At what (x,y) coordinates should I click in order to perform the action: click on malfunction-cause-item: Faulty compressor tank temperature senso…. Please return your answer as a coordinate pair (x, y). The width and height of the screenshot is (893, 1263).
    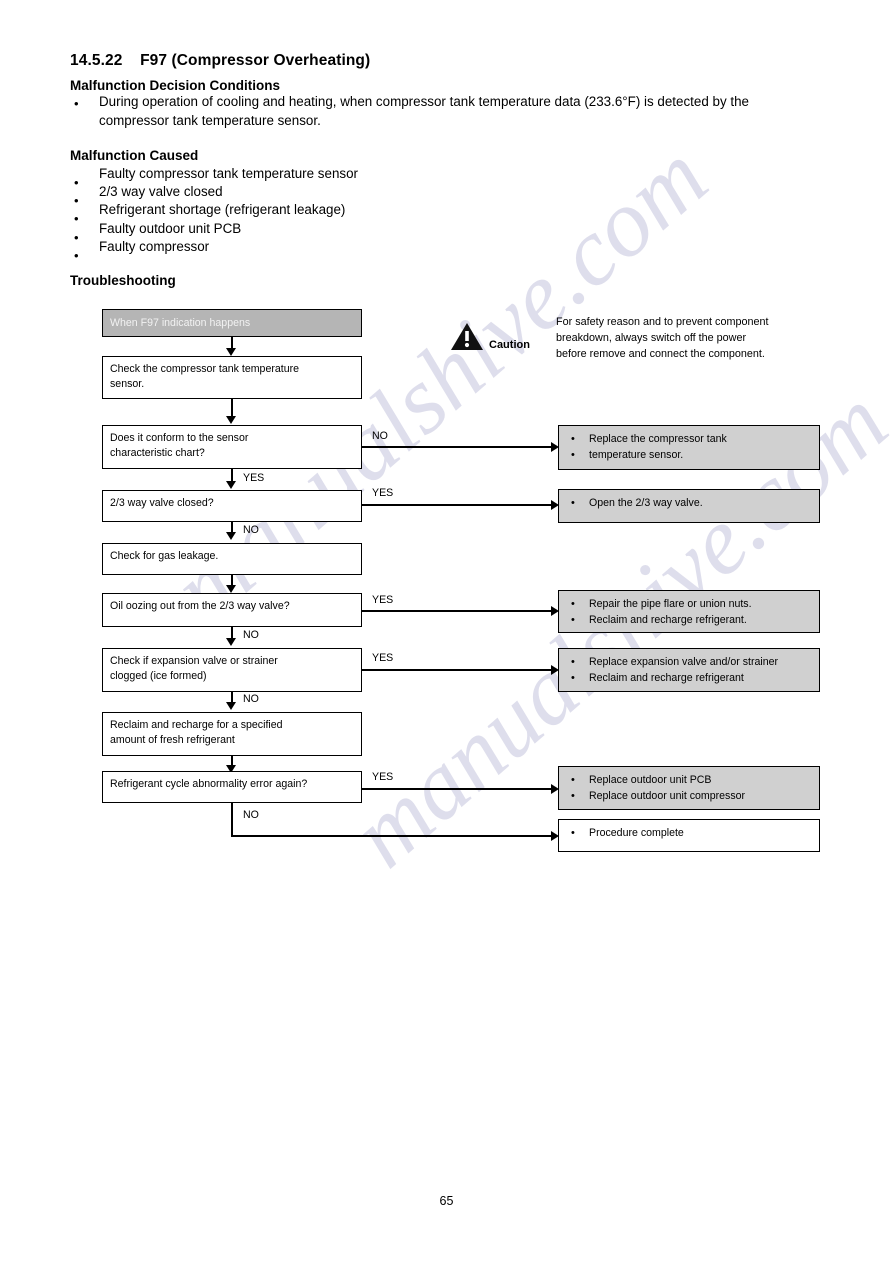
    Looking at the image, I should click on (228, 173).